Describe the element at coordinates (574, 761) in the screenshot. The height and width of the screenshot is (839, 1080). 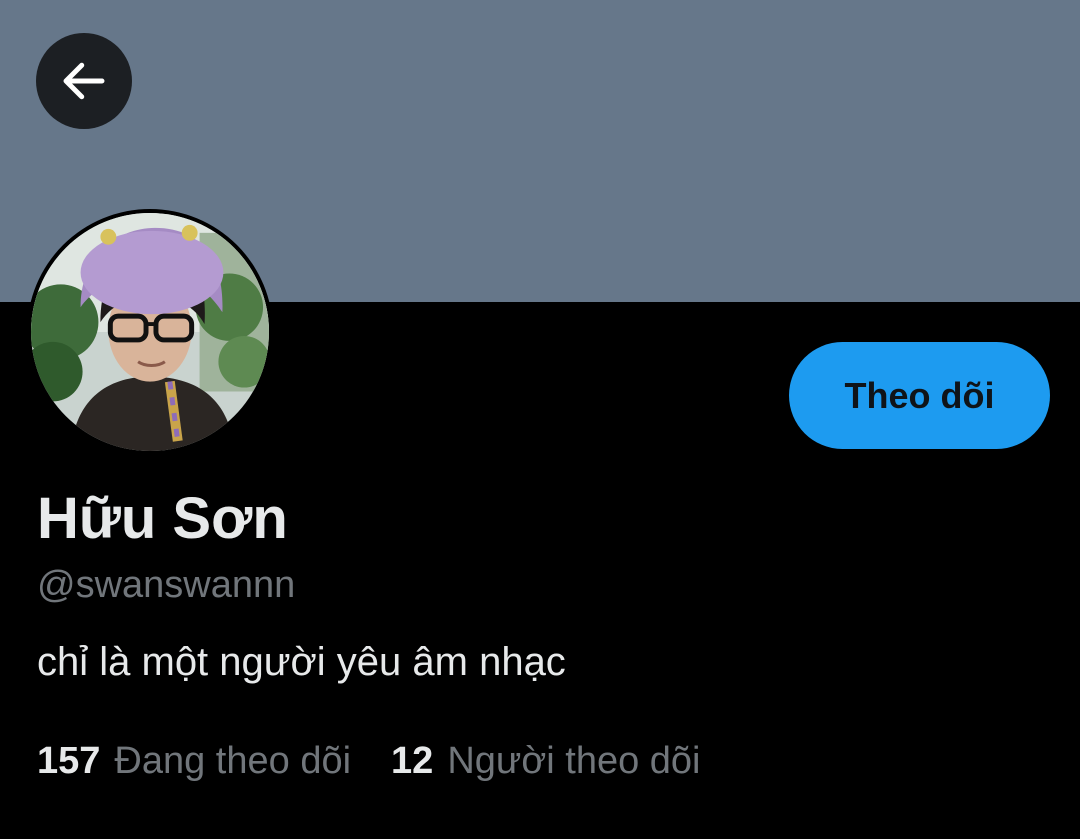
I see `followers-label: Người theo dõi` at that location.